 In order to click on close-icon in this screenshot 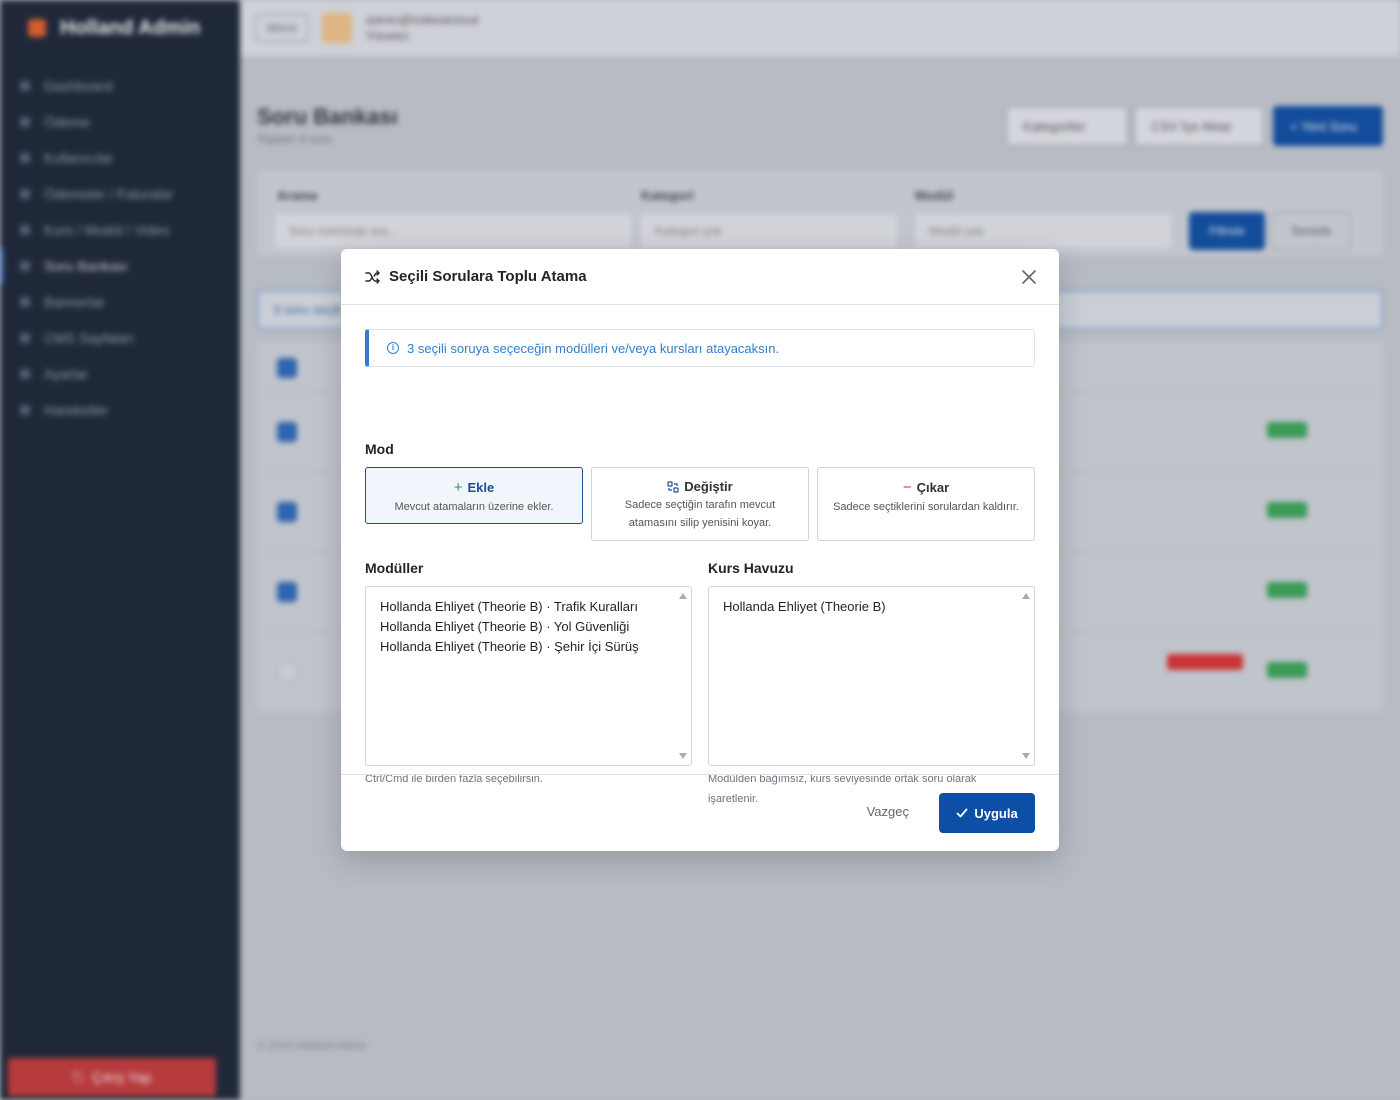, I will do `click(1029, 277)`.